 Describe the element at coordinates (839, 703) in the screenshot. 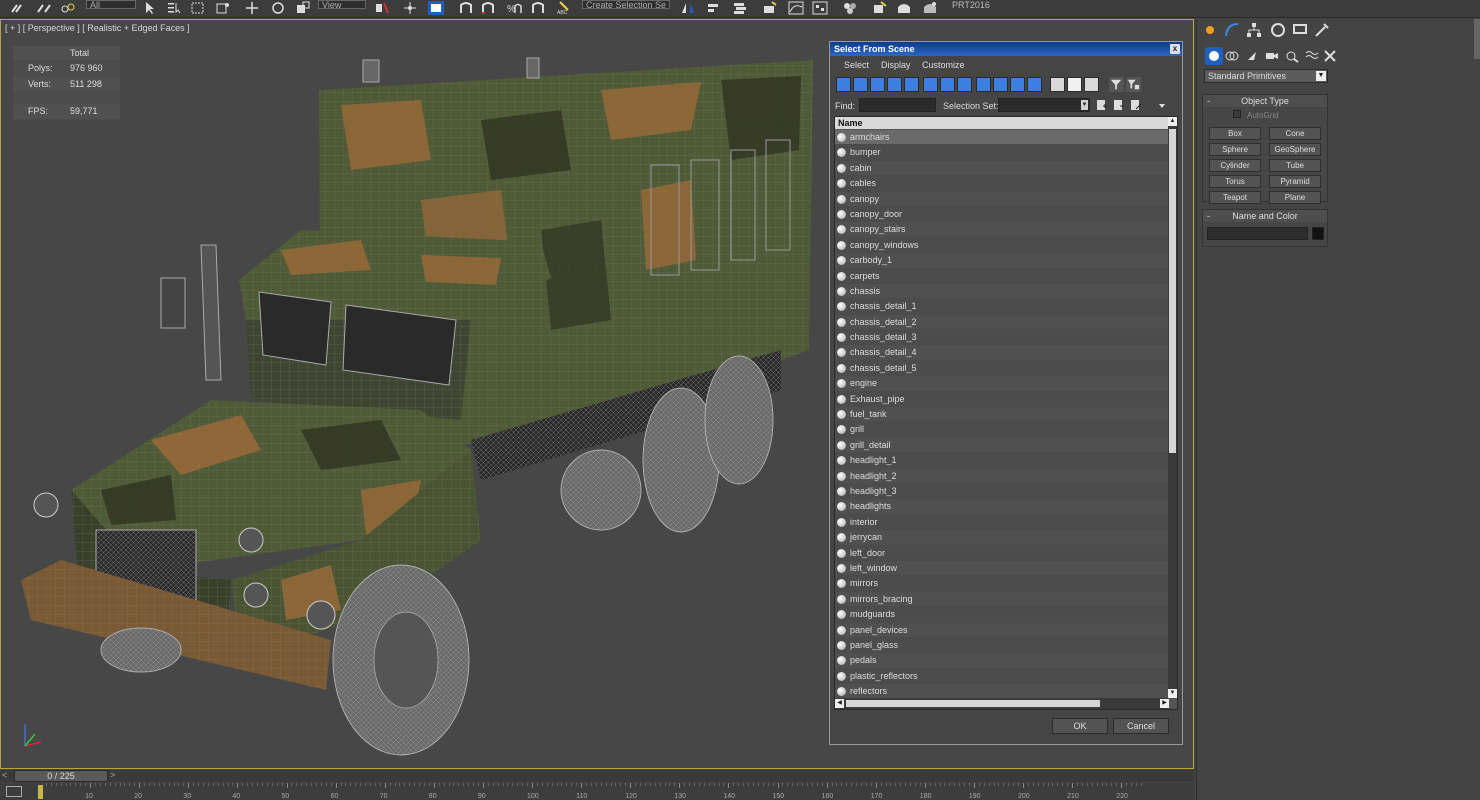

I see `scroll-left-icon: ◀` at that location.